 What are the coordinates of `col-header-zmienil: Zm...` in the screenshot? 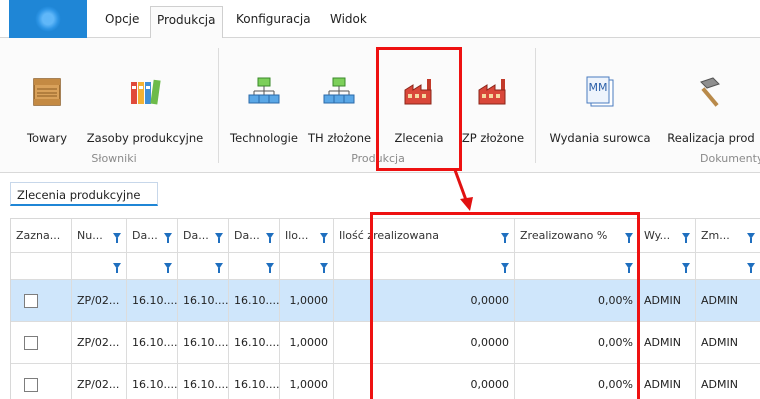 It's located at (728, 236).